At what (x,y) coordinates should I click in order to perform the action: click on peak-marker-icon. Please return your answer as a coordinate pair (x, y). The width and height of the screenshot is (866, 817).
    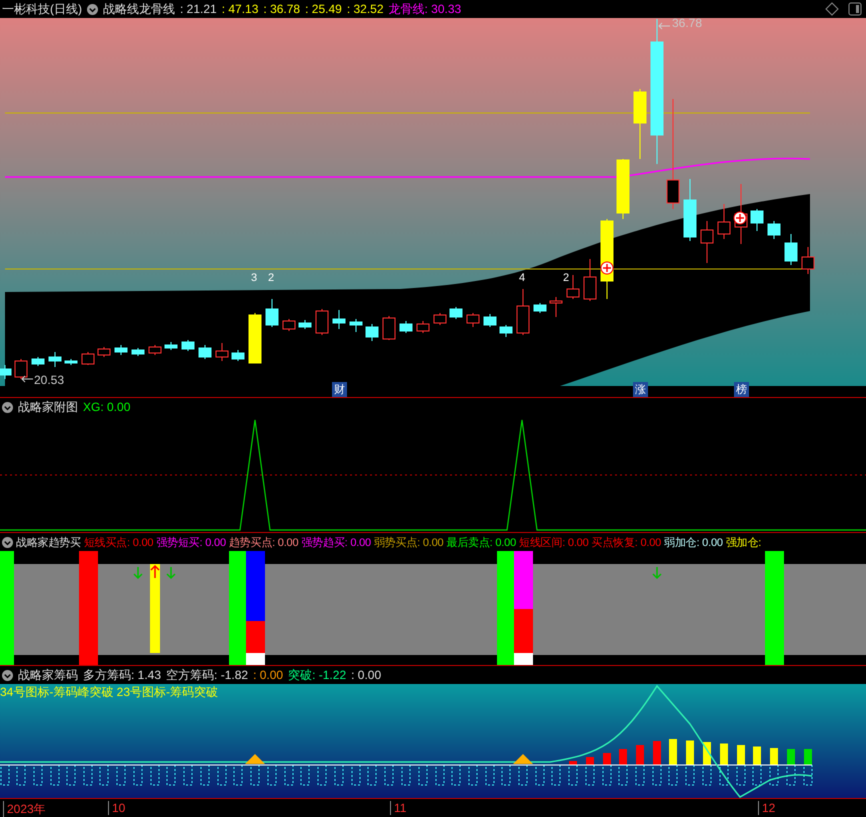
    Looking at the image, I should click on (255, 759).